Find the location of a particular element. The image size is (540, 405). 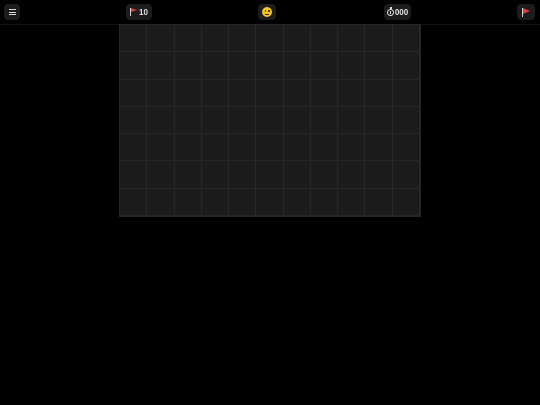

reset-face-button is located at coordinates (267, 12).